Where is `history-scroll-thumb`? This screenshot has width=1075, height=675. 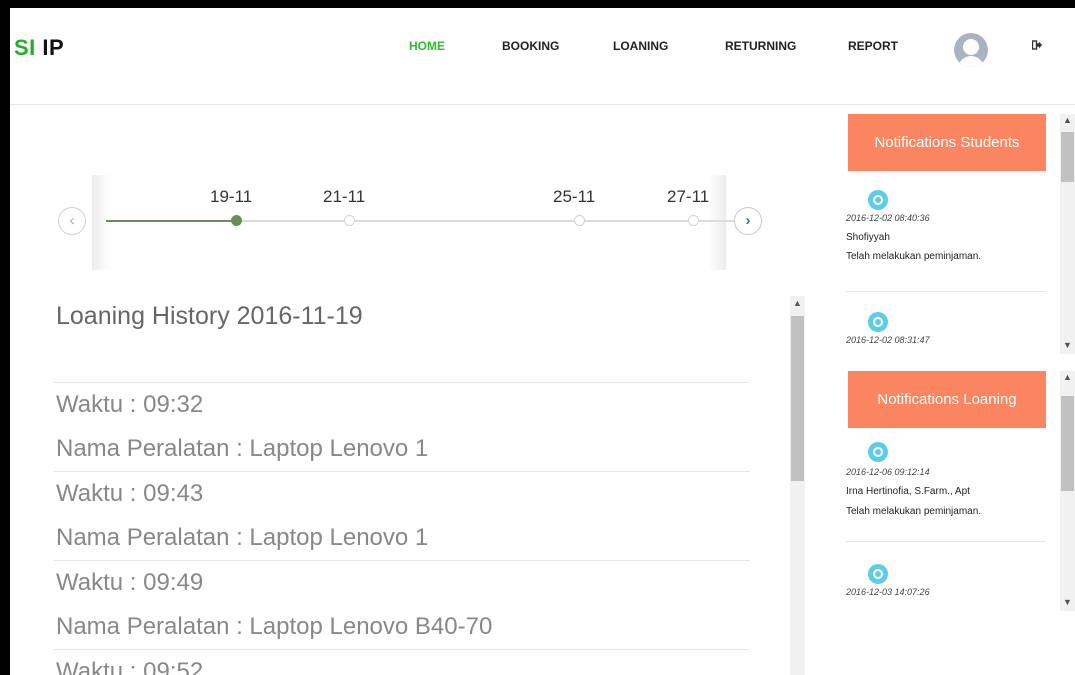 history-scroll-thumb is located at coordinates (797, 398).